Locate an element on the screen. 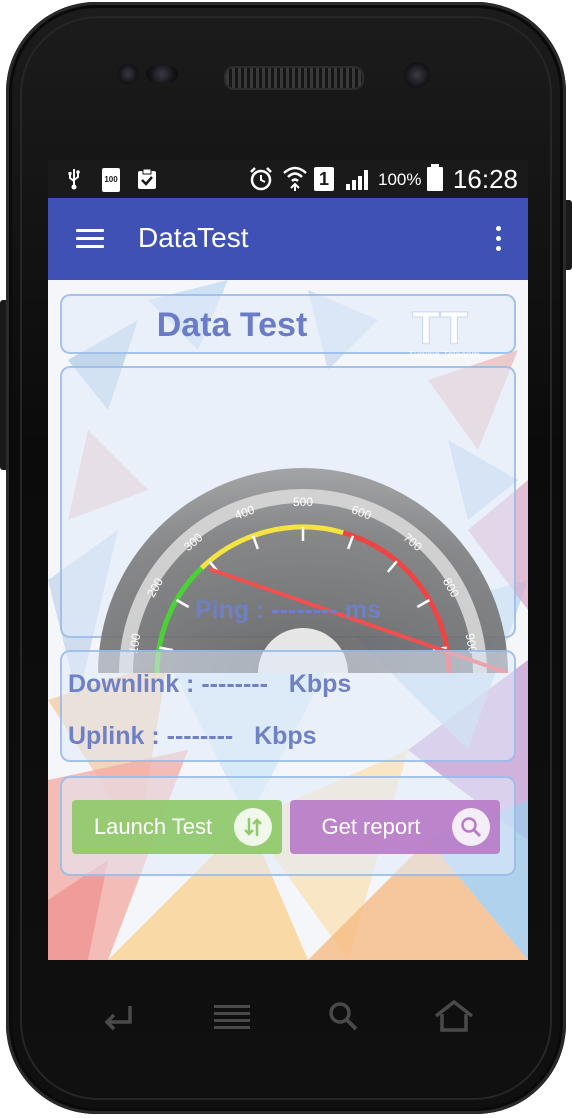 The width and height of the screenshot is (572, 1118). battery-saver-icon: 100 is located at coordinates (111, 180).